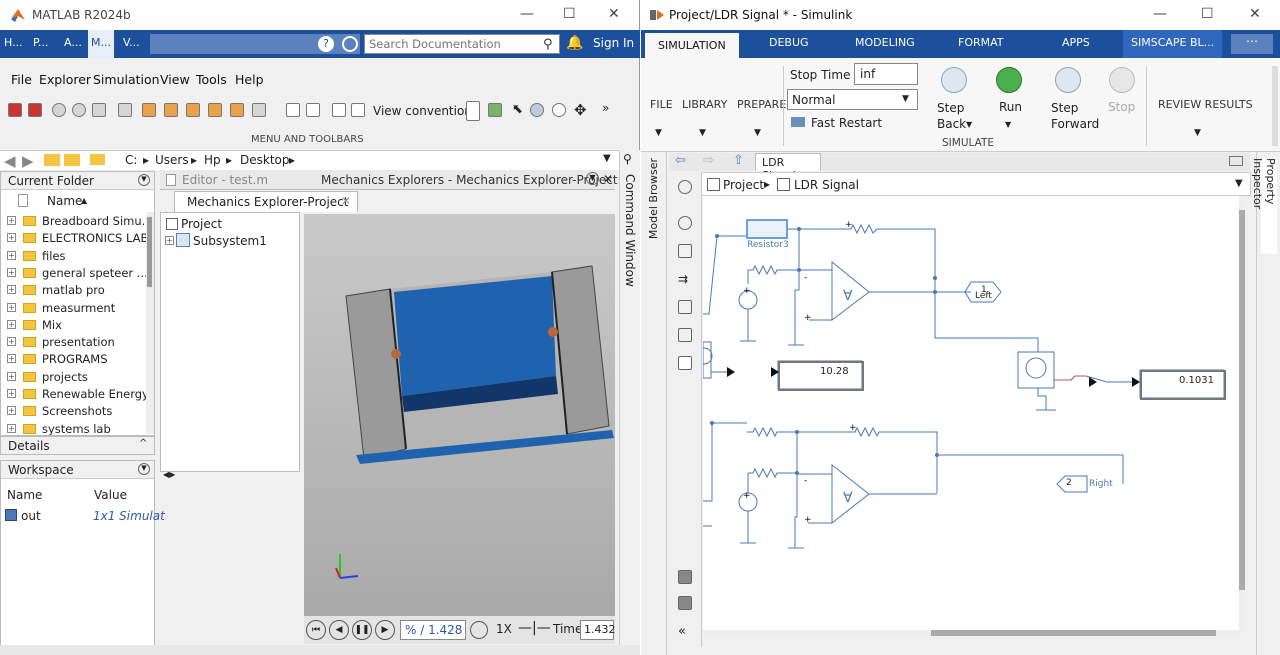 The image size is (1280, 655). What do you see at coordinates (981, 42) in the screenshot?
I see `tab-format: FORMAT` at bounding box center [981, 42].